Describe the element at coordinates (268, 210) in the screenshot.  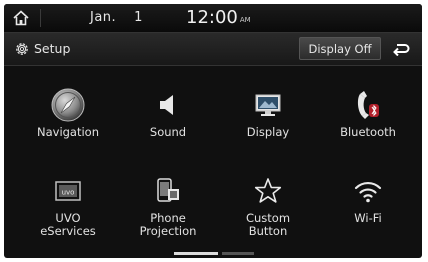
I see `menu-item-custom-button: Custom Button` at that location.